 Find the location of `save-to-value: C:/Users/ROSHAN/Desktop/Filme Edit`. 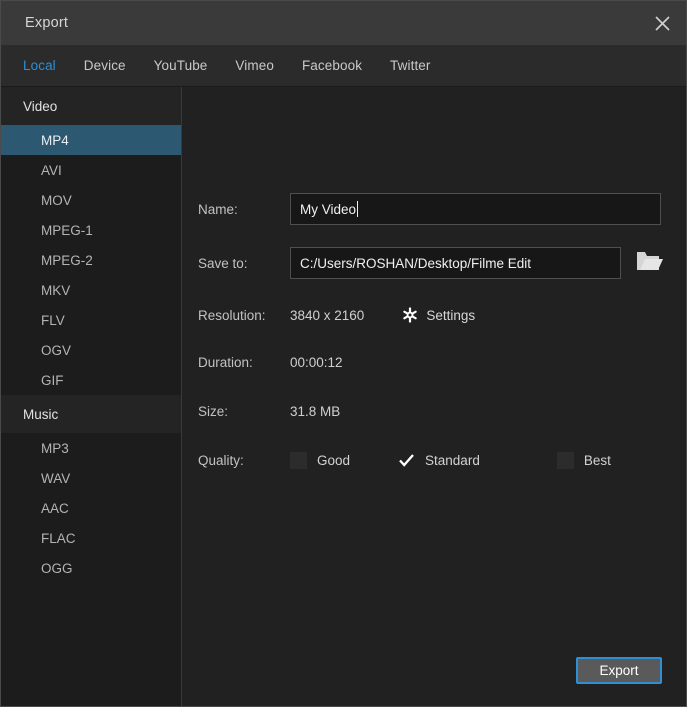

save-to-value: C:/Users/ROSHAN/Desktop/Filme Edit is located at coordinates (416, 263).